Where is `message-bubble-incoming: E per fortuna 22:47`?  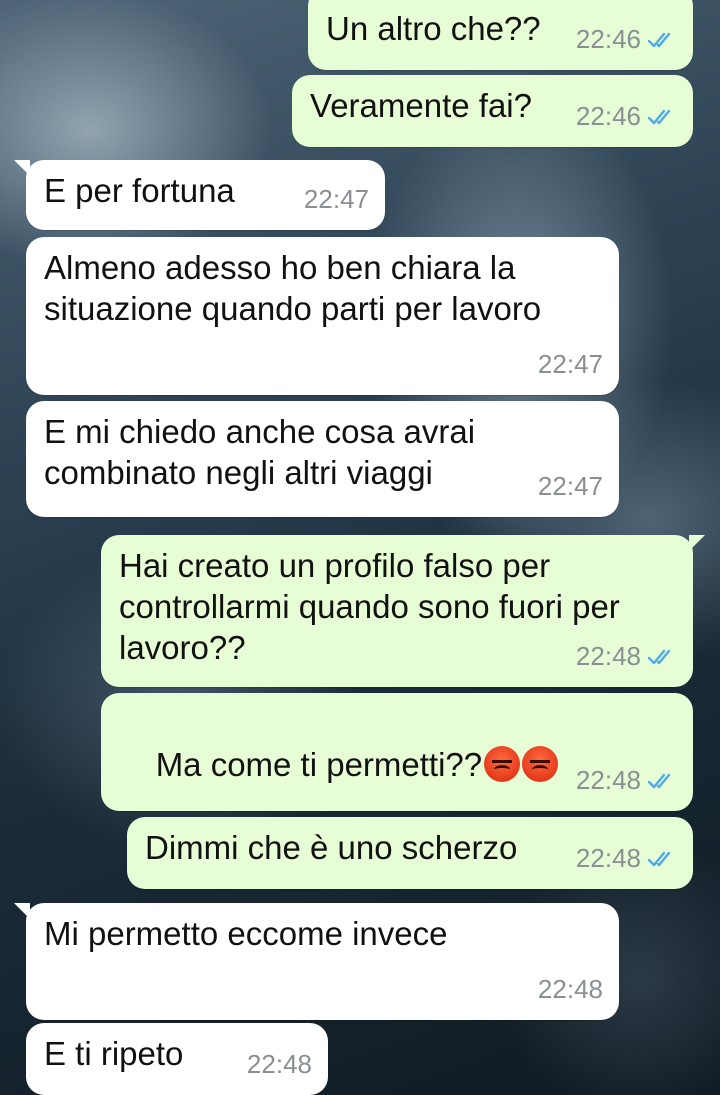 message-bubble-incoming: E per fortuna 22:47 is located at coordinates (199, 195).